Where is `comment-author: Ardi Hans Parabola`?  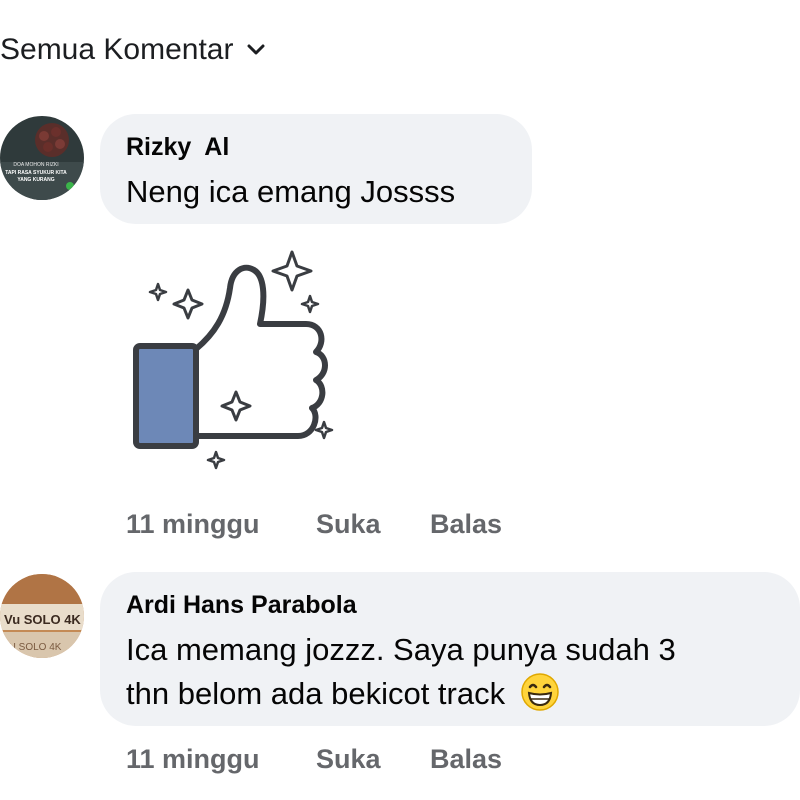 comment-author: Ardi Hans Parabola is located at coordinates (241, 605).